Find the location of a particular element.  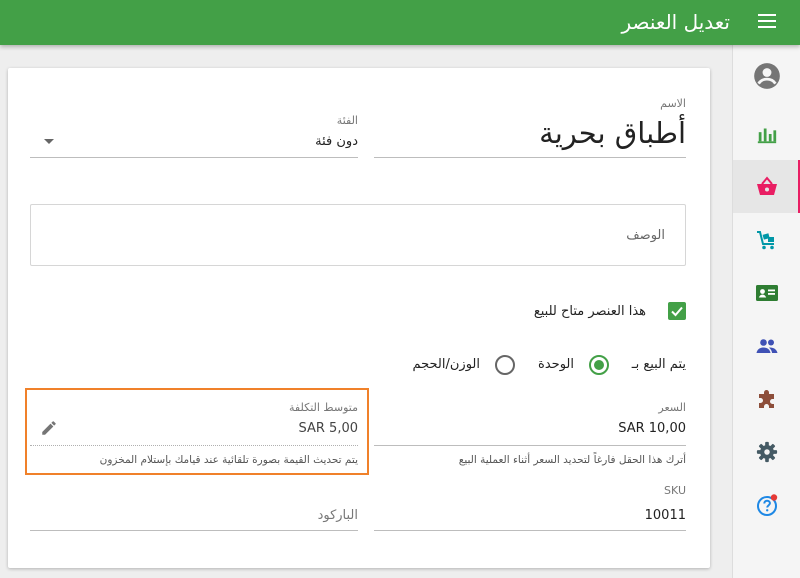

sidebar-item-account is located at coordinates (766, 75).